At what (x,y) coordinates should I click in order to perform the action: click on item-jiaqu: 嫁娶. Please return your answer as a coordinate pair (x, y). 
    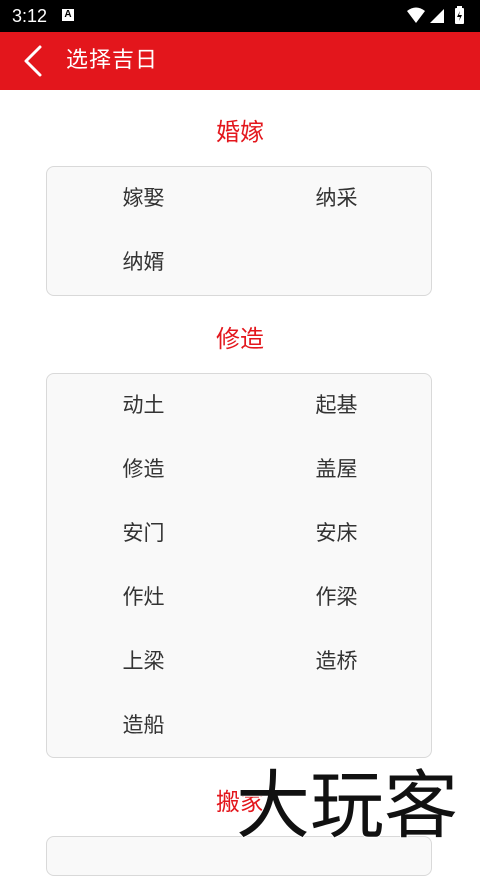
    Looking at the image, I should click on (143, 198).